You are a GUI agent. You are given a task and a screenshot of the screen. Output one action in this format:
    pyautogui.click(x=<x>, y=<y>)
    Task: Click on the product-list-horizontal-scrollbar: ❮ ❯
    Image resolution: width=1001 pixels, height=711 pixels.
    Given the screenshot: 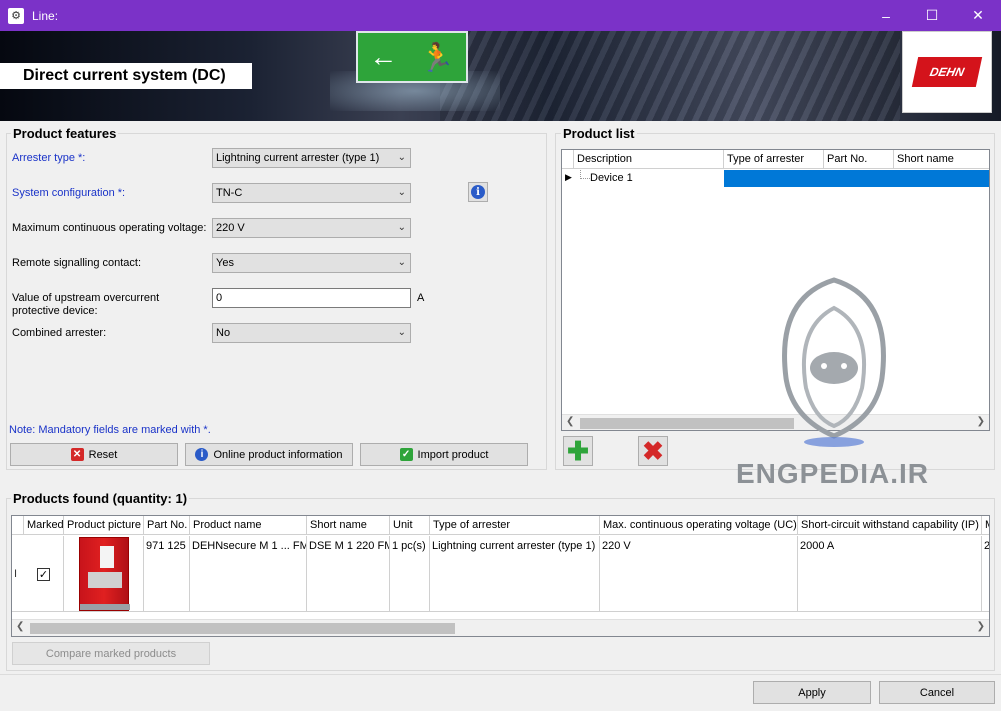 What is the action you would take?
    pyautogui.click(x=775, y=422)
    